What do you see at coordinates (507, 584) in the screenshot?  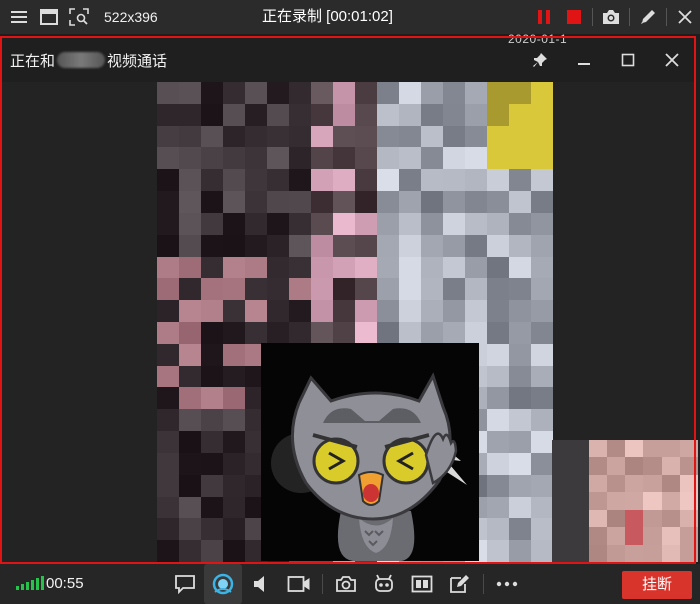 I see `more-icon` at bounding box center [507, 584].